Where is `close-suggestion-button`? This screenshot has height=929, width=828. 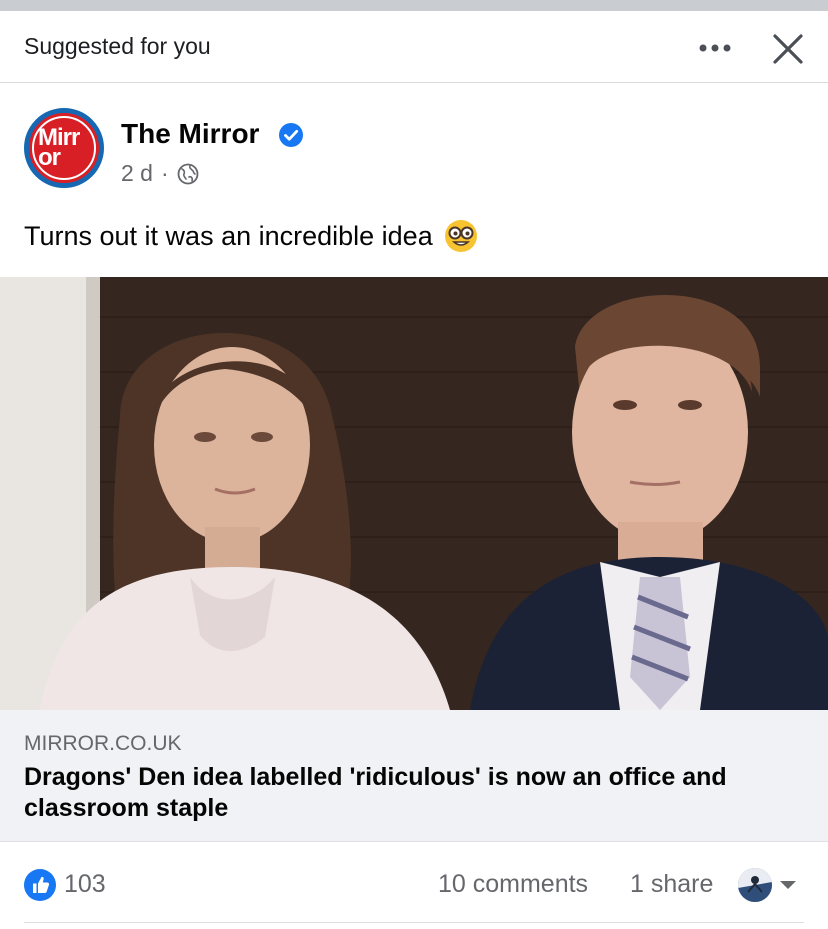 close-suggestion-button is located at coordinates (788, 49).